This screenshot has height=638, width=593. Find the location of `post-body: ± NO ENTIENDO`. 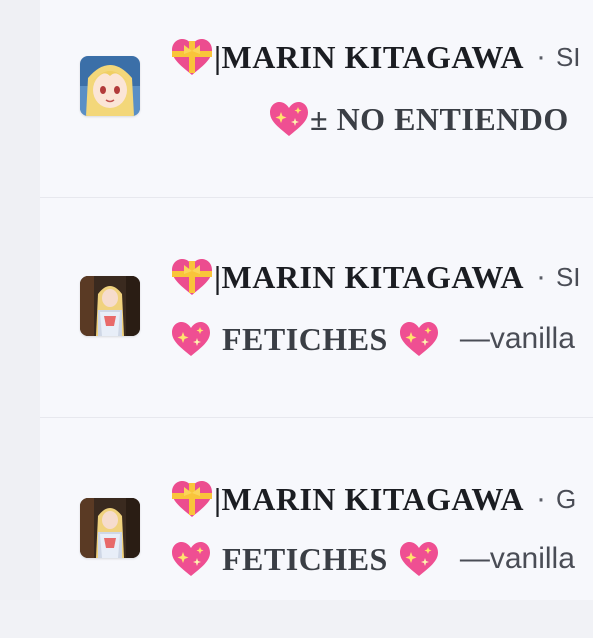

post-body: ± NO ENTIENDO is located at coordinates (418, 119).